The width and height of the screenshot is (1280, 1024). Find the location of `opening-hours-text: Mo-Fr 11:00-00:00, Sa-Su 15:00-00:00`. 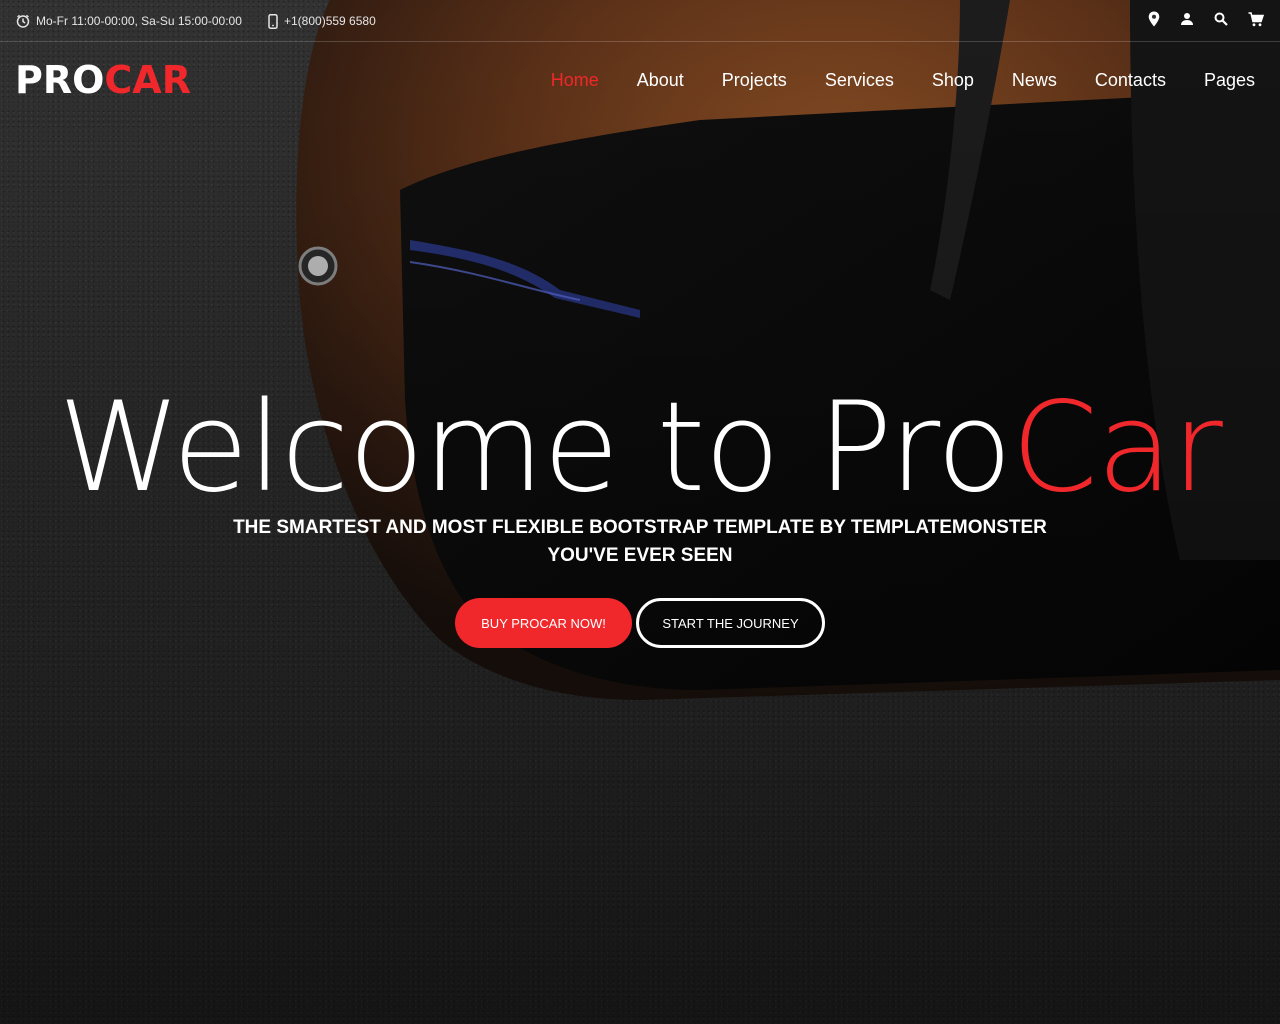

opening-hours-text: Mo-Fr 11:00-00:00, Sa-Su 15:00-00:00 is located at coordinates (139, 21).